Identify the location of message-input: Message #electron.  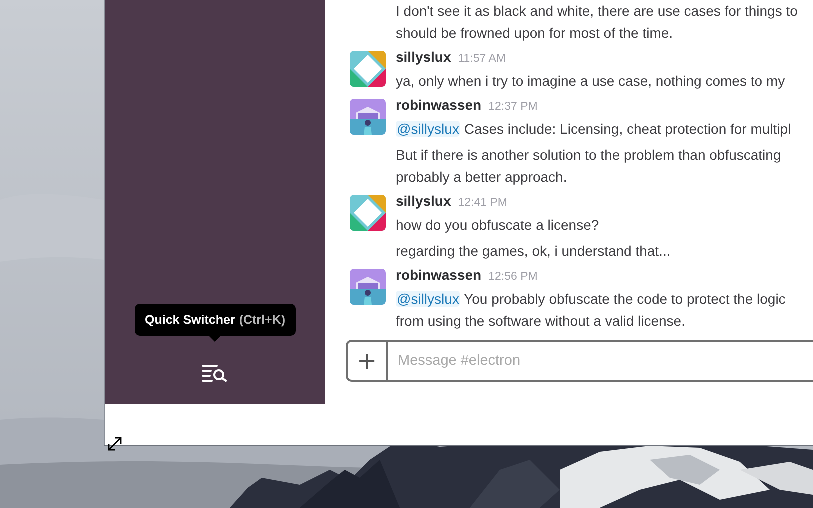
(600, 361).